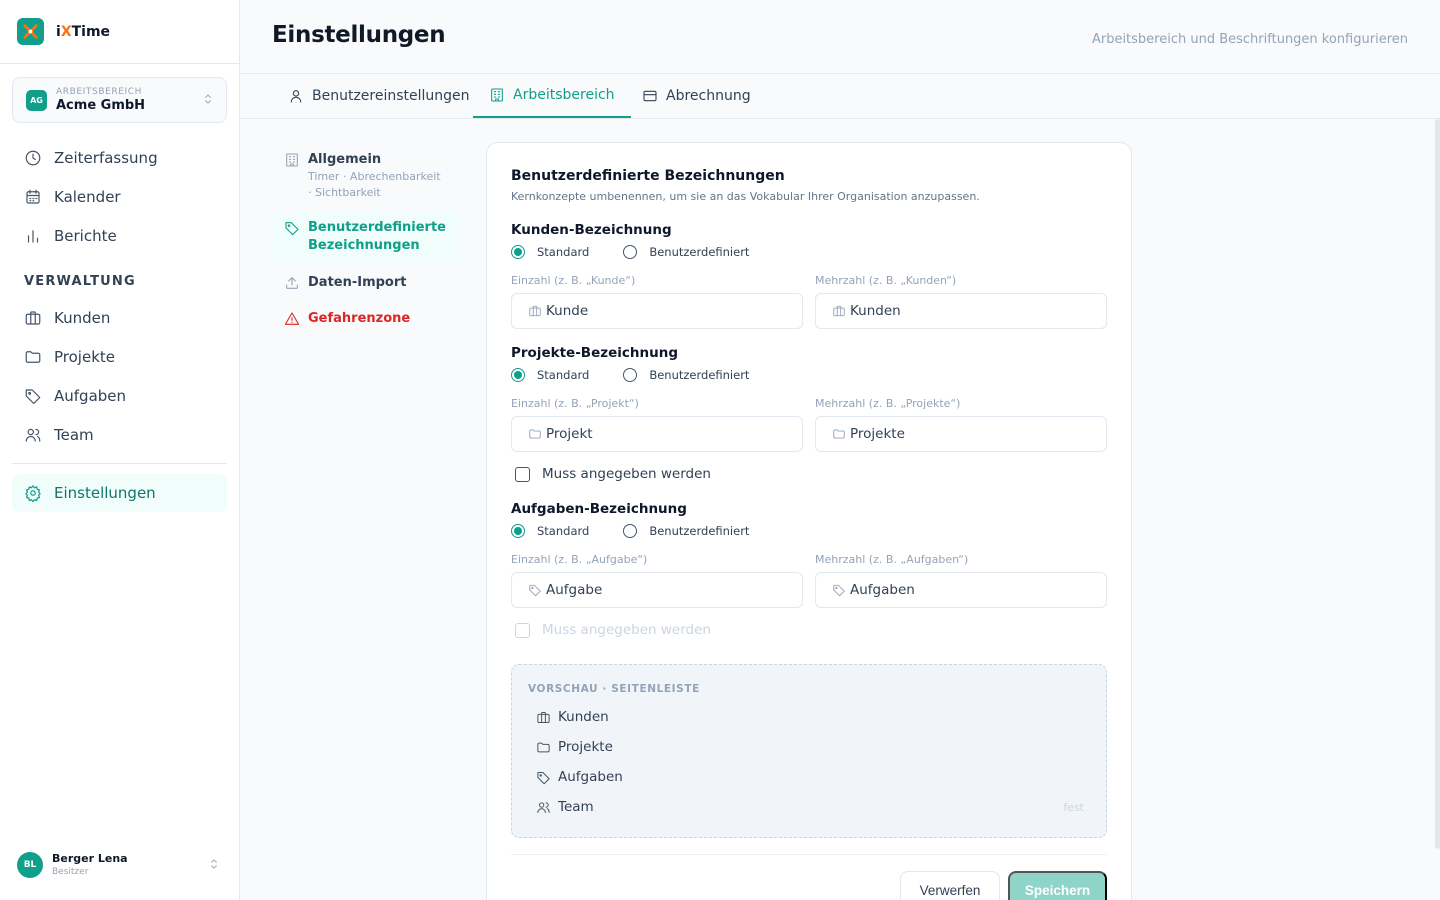 The height and width of the screenshot is (900, 1440). Describe the element at coordinates (296, 318) in the screenshot. I see `warning-icon` at that location.